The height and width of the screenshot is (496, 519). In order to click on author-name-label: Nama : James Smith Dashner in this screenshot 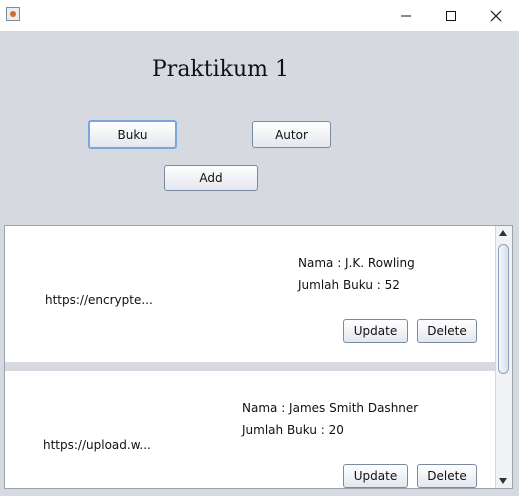, I will do `click(330, 408)`.